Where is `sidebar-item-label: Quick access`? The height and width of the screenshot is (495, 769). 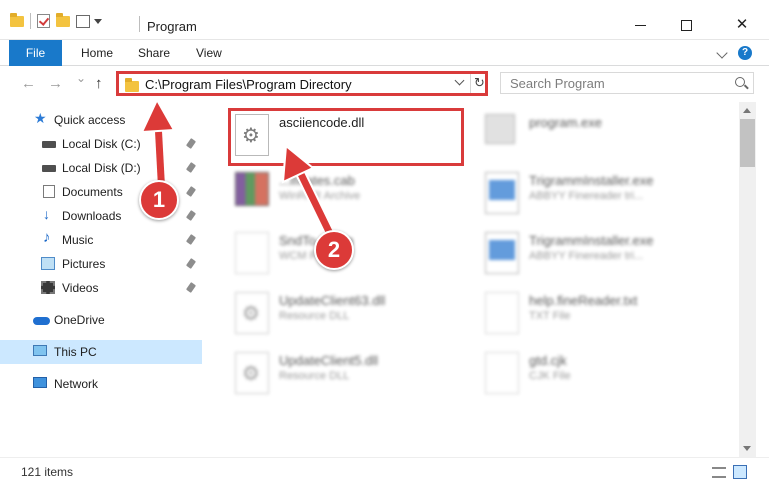 sidebar-item-label: Quick access is located at coordinates (90, 120).